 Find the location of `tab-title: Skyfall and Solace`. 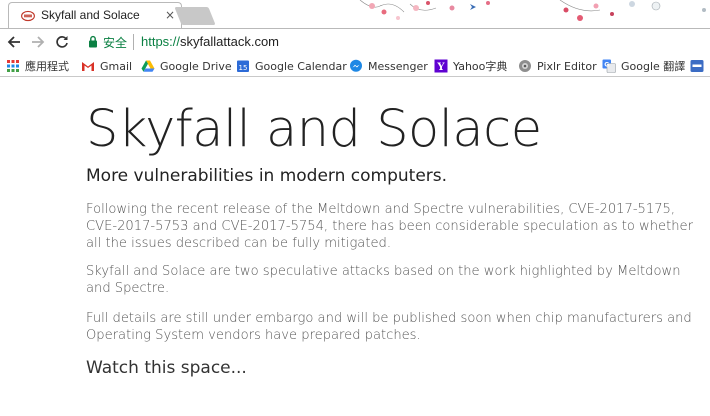

tab-title: Skyfall and Solace is located at coordinates (90, 15).